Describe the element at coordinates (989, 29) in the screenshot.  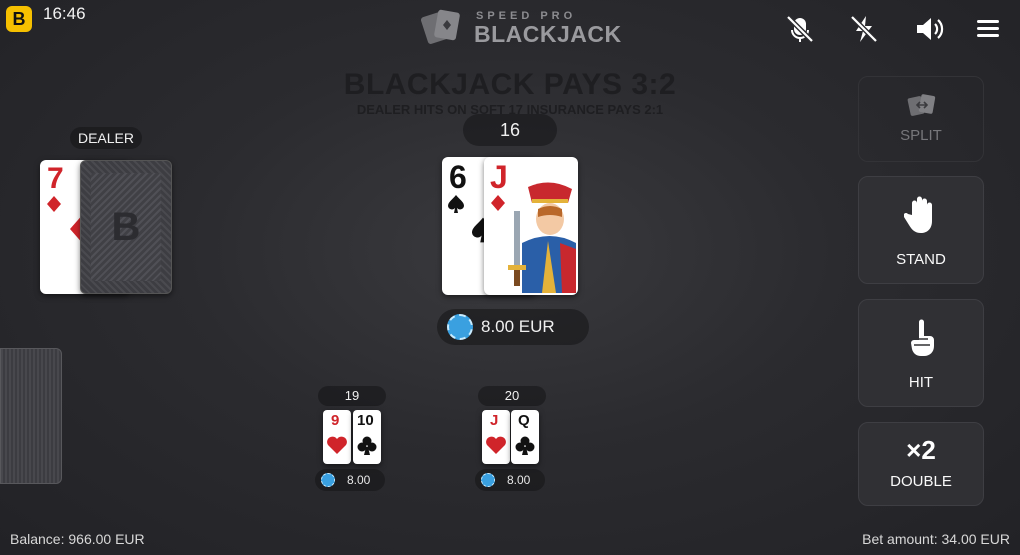
I see `menu-icon` at that location.